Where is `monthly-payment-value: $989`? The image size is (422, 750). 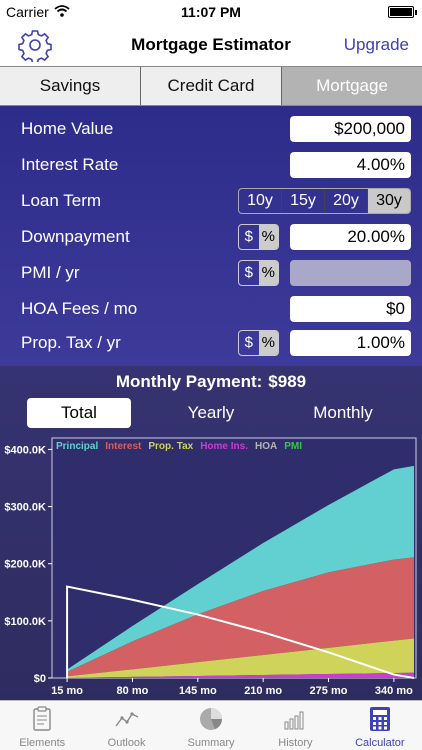
monthly-payment-value: $989 is located at coordinates (287, 381).